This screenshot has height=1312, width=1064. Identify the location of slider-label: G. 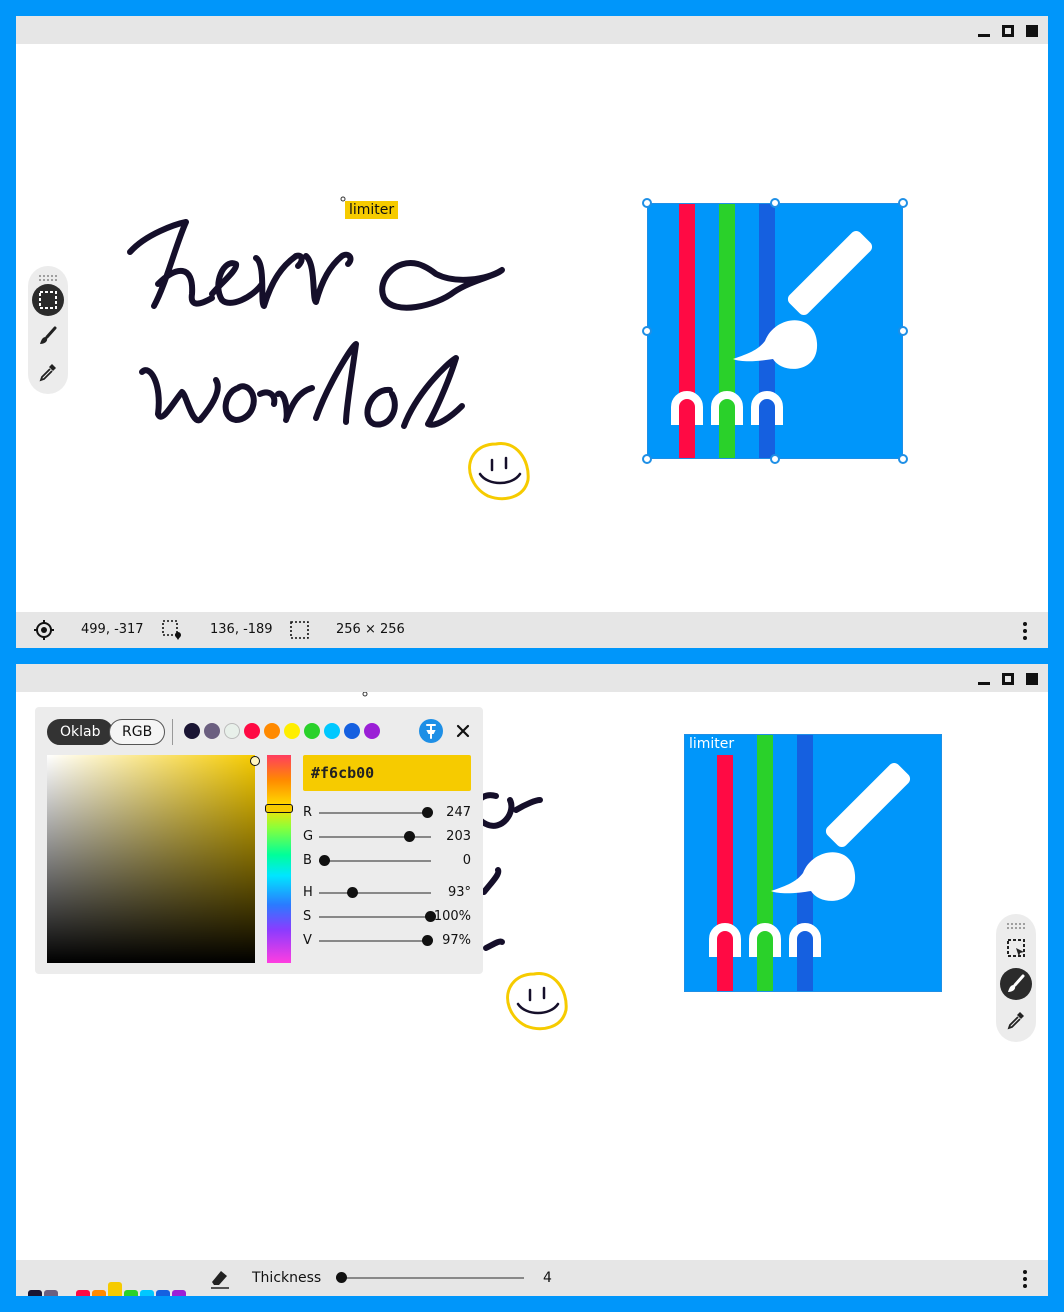
(308, 836).